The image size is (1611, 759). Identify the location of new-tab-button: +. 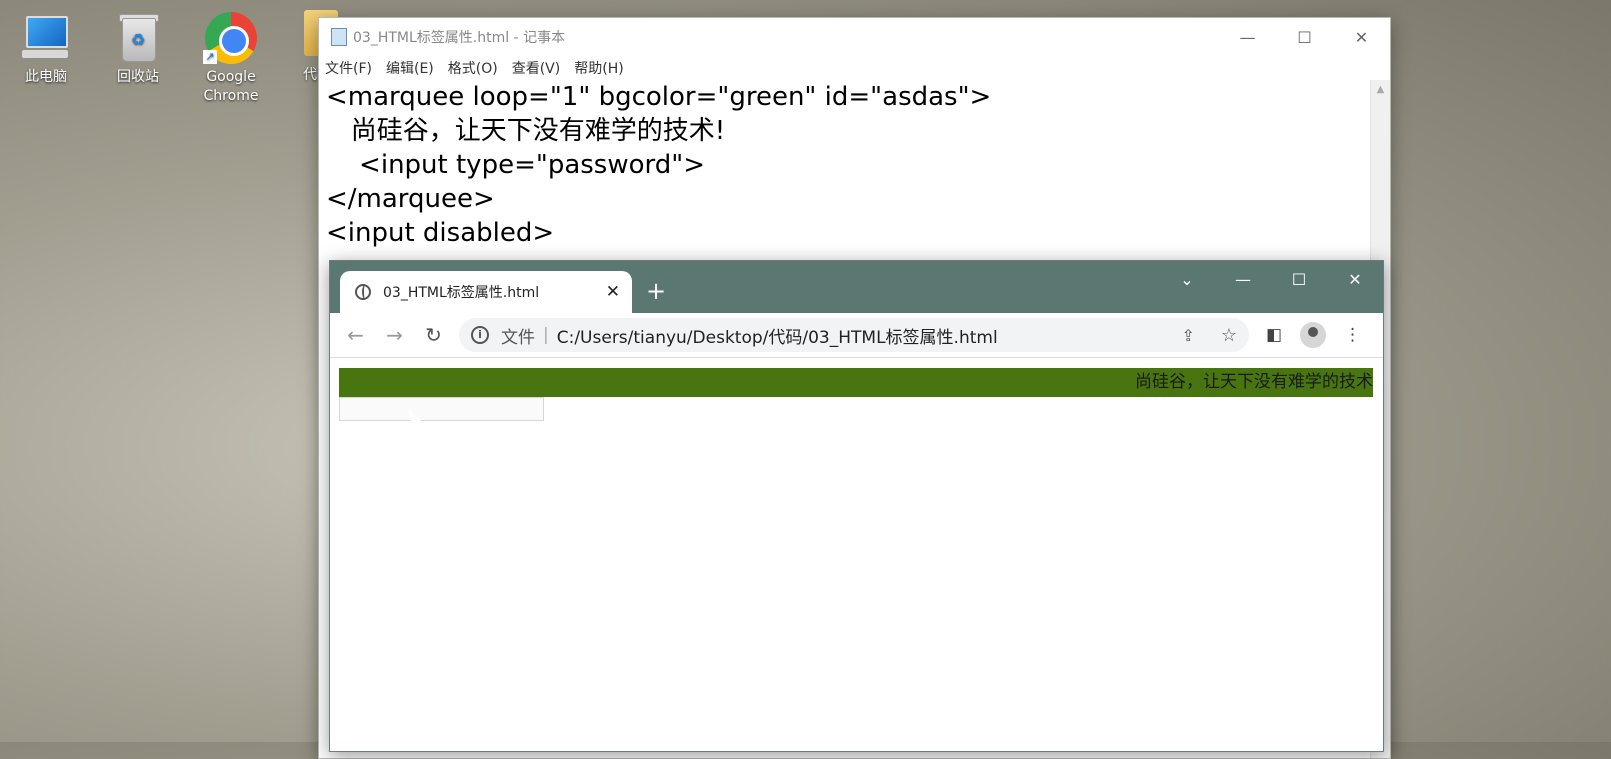
(656, 291).